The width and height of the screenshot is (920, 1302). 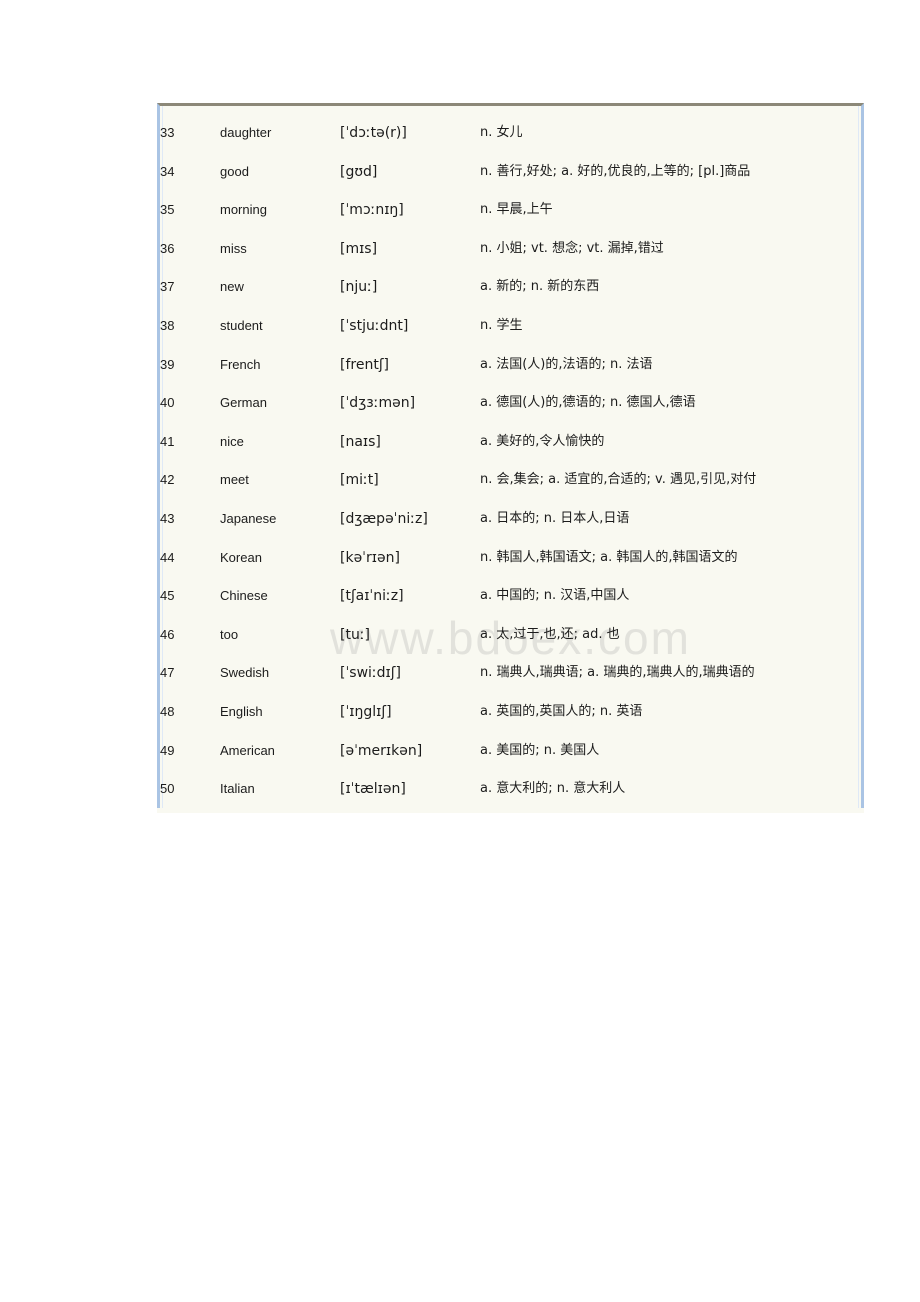 I want to click on entry-phonetic: [frentʃ], so click(x=364, y=364).